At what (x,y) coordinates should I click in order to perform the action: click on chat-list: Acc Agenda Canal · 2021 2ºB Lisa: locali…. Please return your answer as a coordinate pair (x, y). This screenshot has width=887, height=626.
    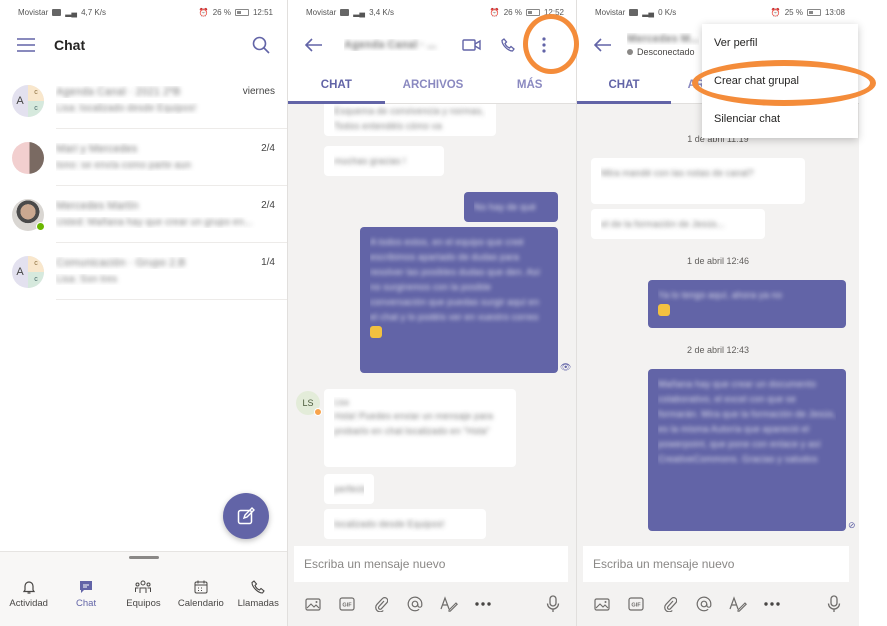
    Looking at the image, I should click on (143, 186).